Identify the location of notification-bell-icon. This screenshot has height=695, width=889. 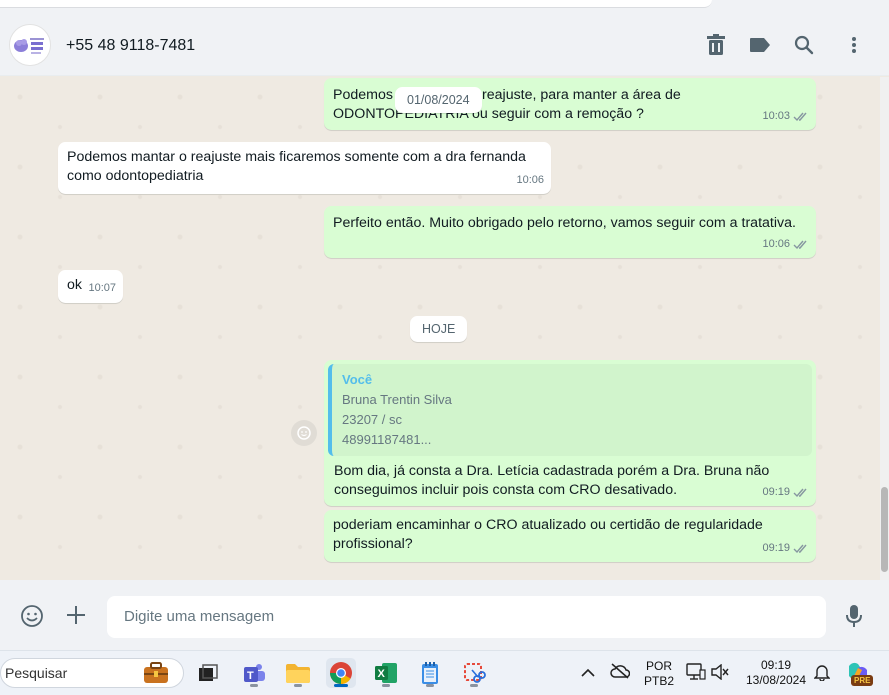
(822, 674).